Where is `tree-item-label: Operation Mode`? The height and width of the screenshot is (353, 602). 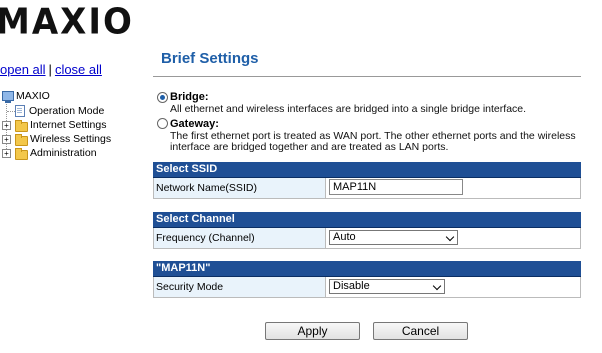
tree-item-label: Operation Mode is located at coordinates (67, 111).